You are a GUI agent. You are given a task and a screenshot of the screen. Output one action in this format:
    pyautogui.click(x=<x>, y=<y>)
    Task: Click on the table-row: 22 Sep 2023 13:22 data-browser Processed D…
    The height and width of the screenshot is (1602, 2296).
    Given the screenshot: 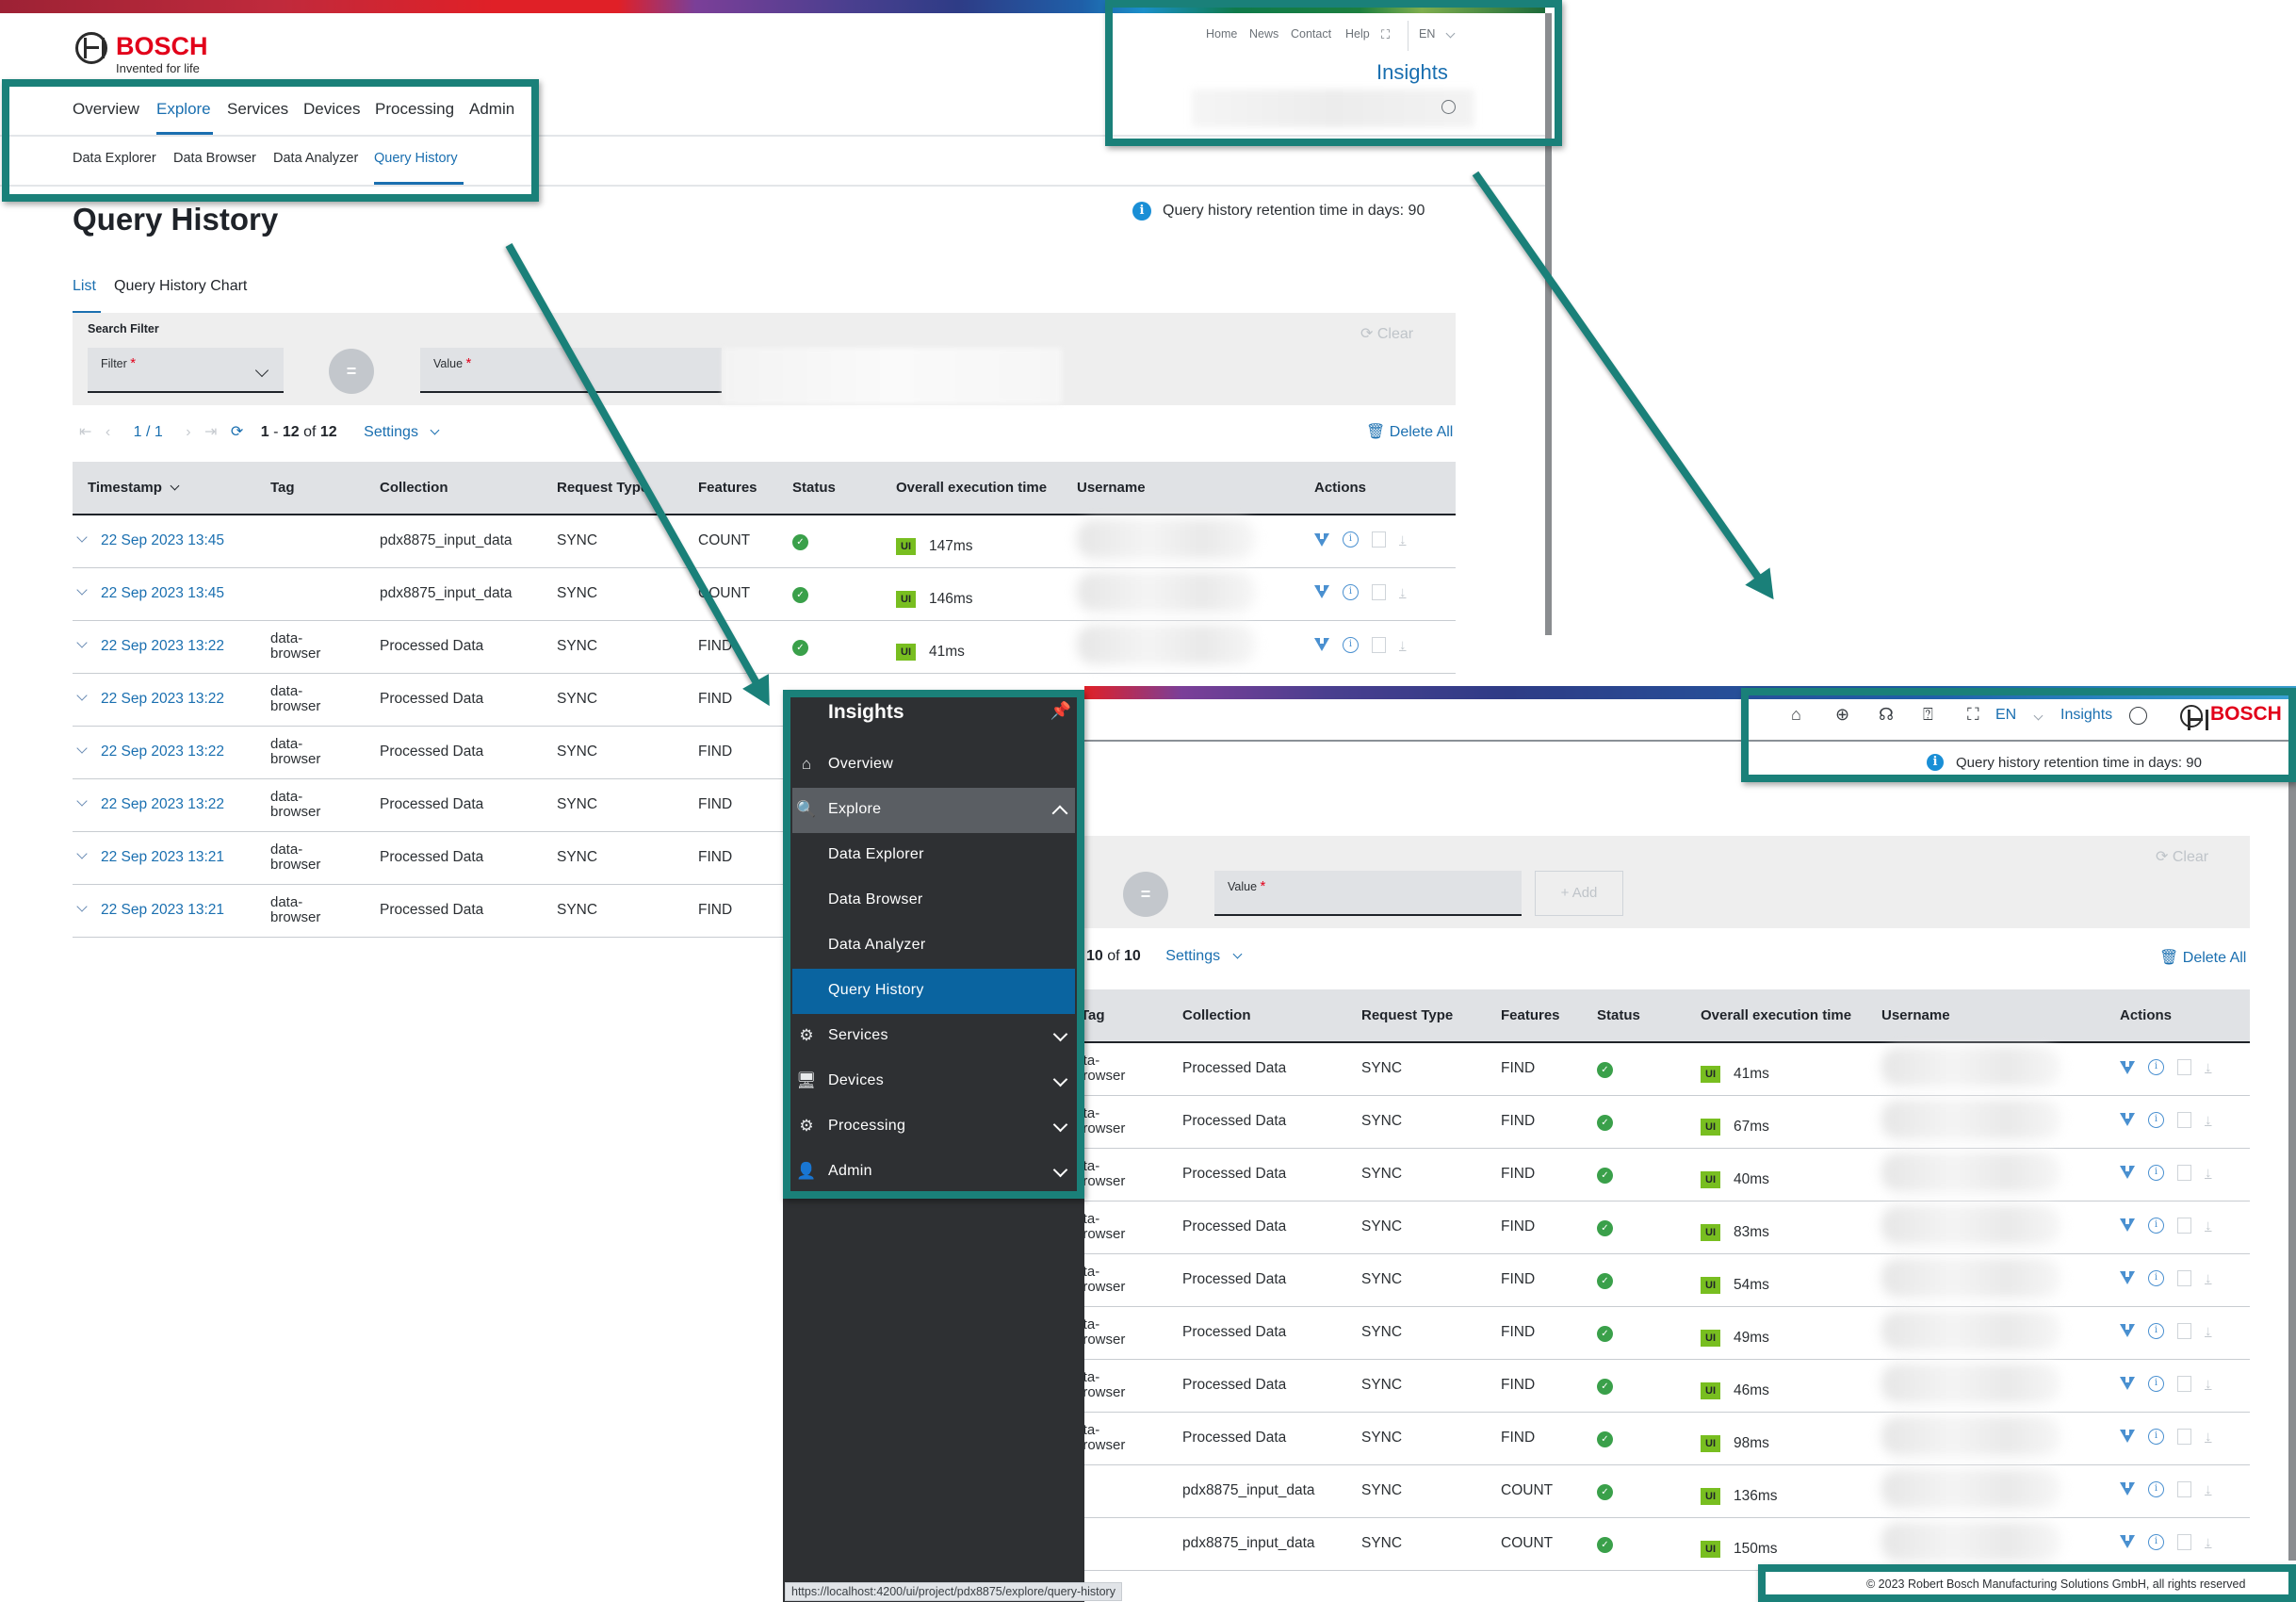 What is the action you would take?
    pyautogui.click(x=764, y=647)
    